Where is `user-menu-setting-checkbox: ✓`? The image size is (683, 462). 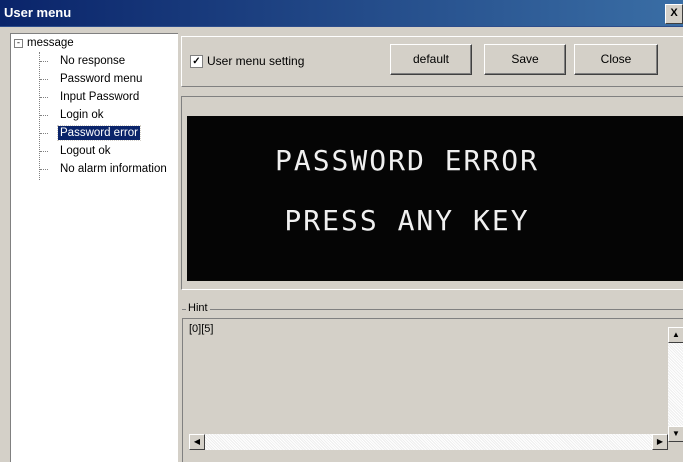 user-menu-setting-checkbox: ✓ is located at coordinates (196, 61).